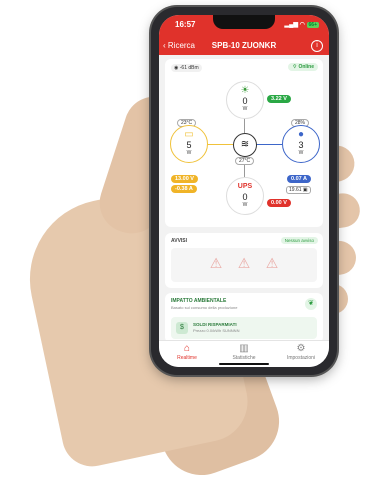  I want to click on gear-icon: ⚙, so click(301, 348).